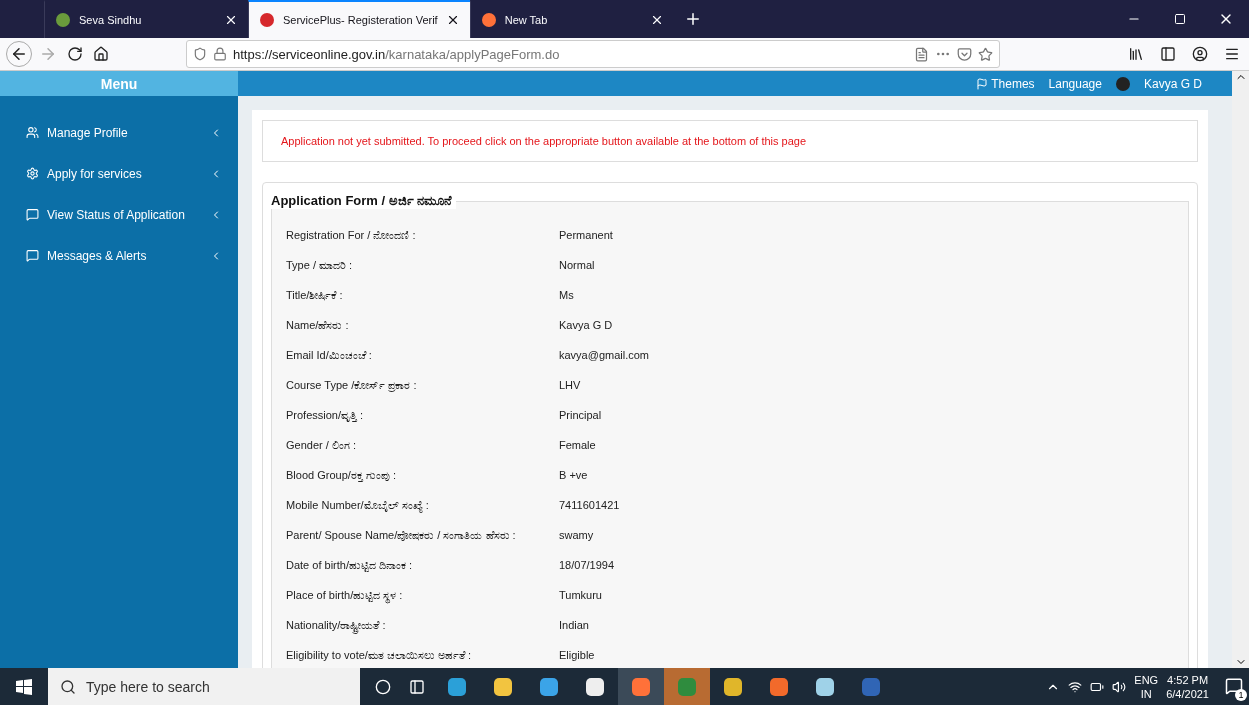 This screenshot has height=705, width=1249. Describe the element at coordinates (1232, 54) in the screenshot. I see `menu-icon` at that location.